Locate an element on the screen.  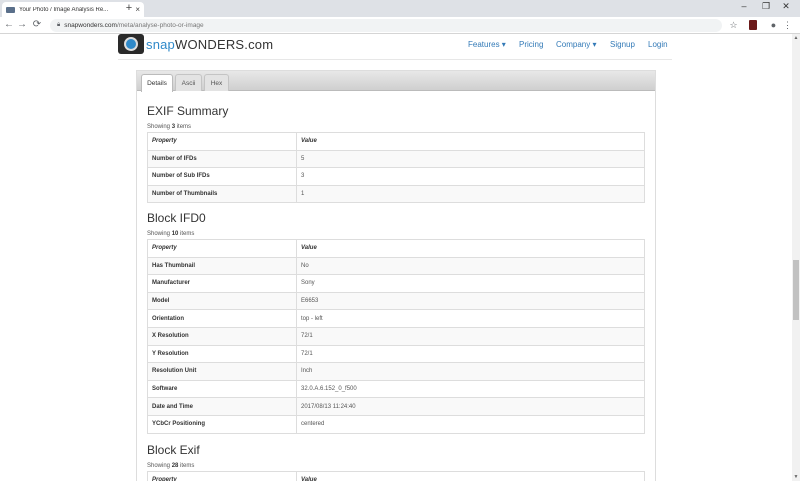
restore-icon: ❐ is located at coordinates (766, 6).